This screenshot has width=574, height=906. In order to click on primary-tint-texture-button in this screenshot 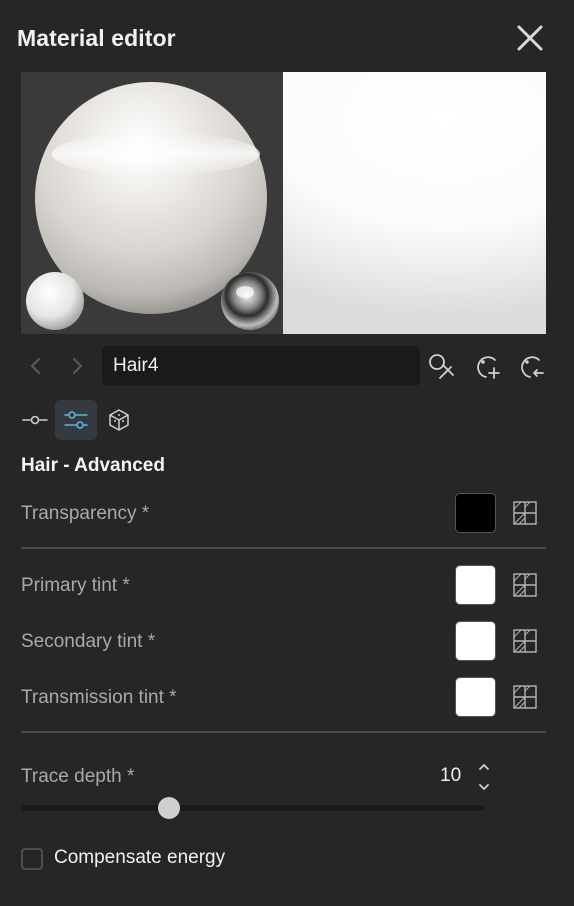, I will do `click(525, 585)`.